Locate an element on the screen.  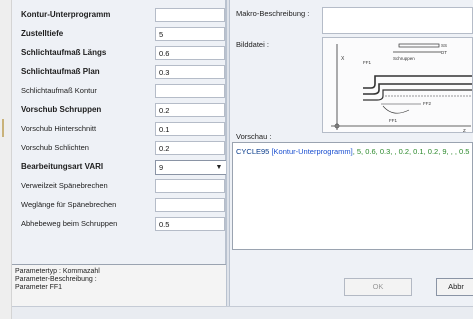
bearbeitungsart-select: 9 ▼ is located at coordinates (191, 167).